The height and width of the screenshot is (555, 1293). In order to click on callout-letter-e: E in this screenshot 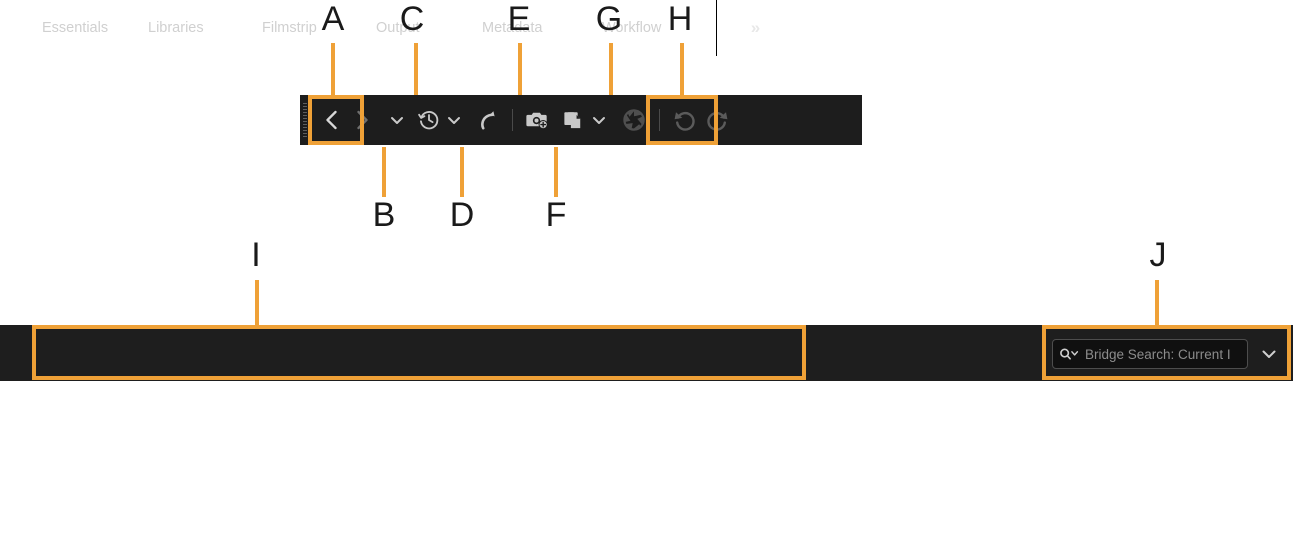, I will do `click(519, 19)`.